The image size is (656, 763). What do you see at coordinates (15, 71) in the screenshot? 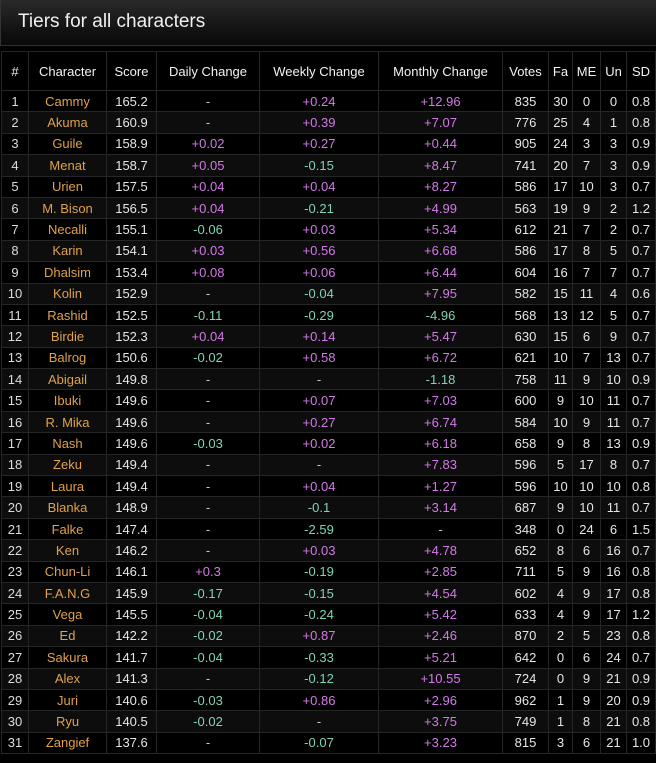
I see `header-rank: #` at bounding box center [15, 71].